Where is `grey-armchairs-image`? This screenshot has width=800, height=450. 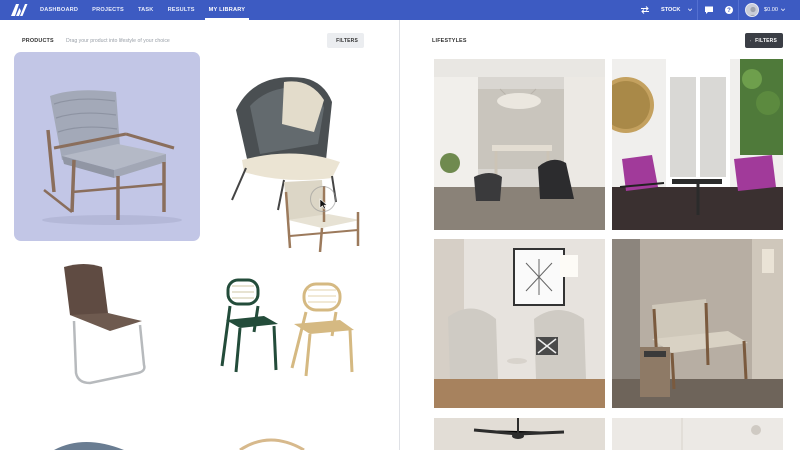
grey-armchairs-image is located at coordinates (519, 323).